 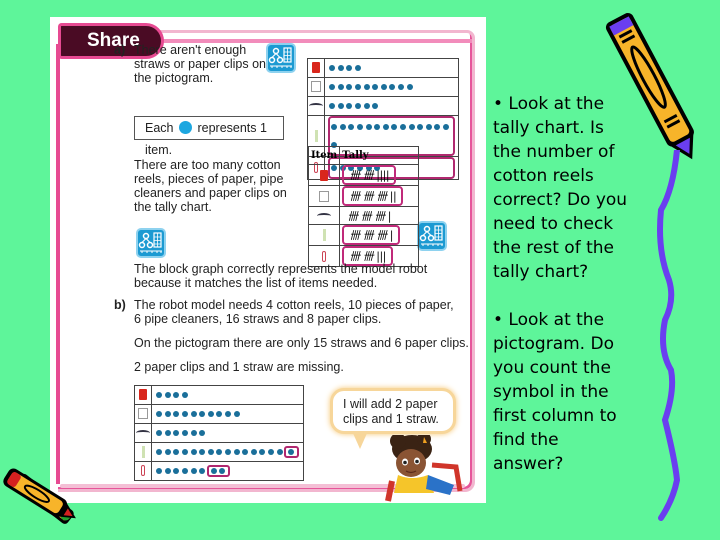 What do you see at coordinates (379, 155) in the screenshot?
I see `tally-header: Tally` at bounding box center [379, 155].